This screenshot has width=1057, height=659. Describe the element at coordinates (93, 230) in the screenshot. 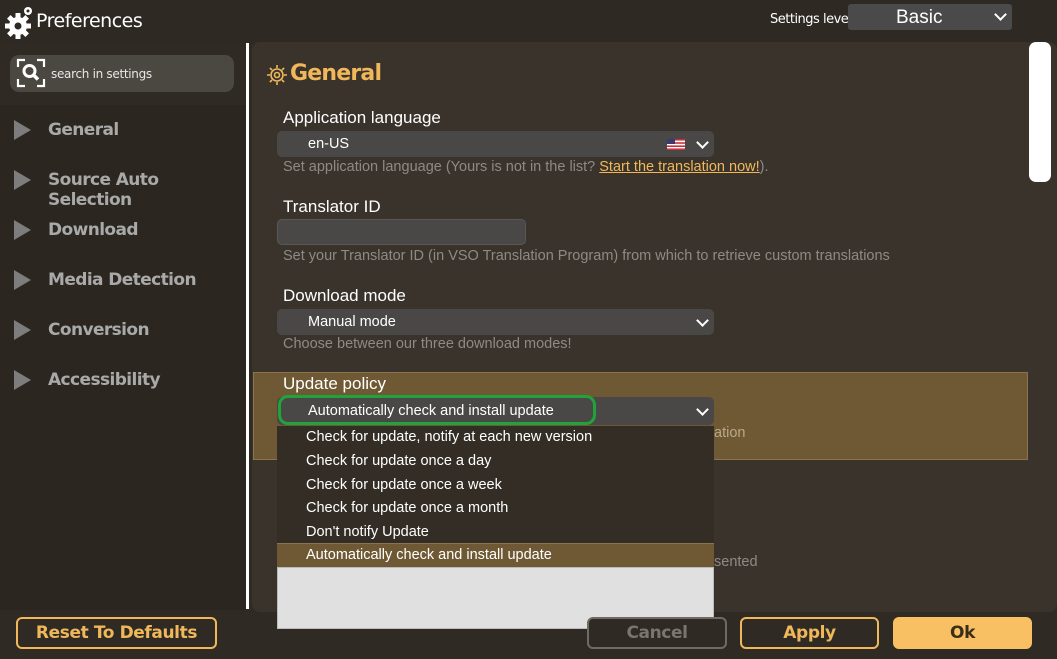

I see `sidebar-item-label: Download` at that location.